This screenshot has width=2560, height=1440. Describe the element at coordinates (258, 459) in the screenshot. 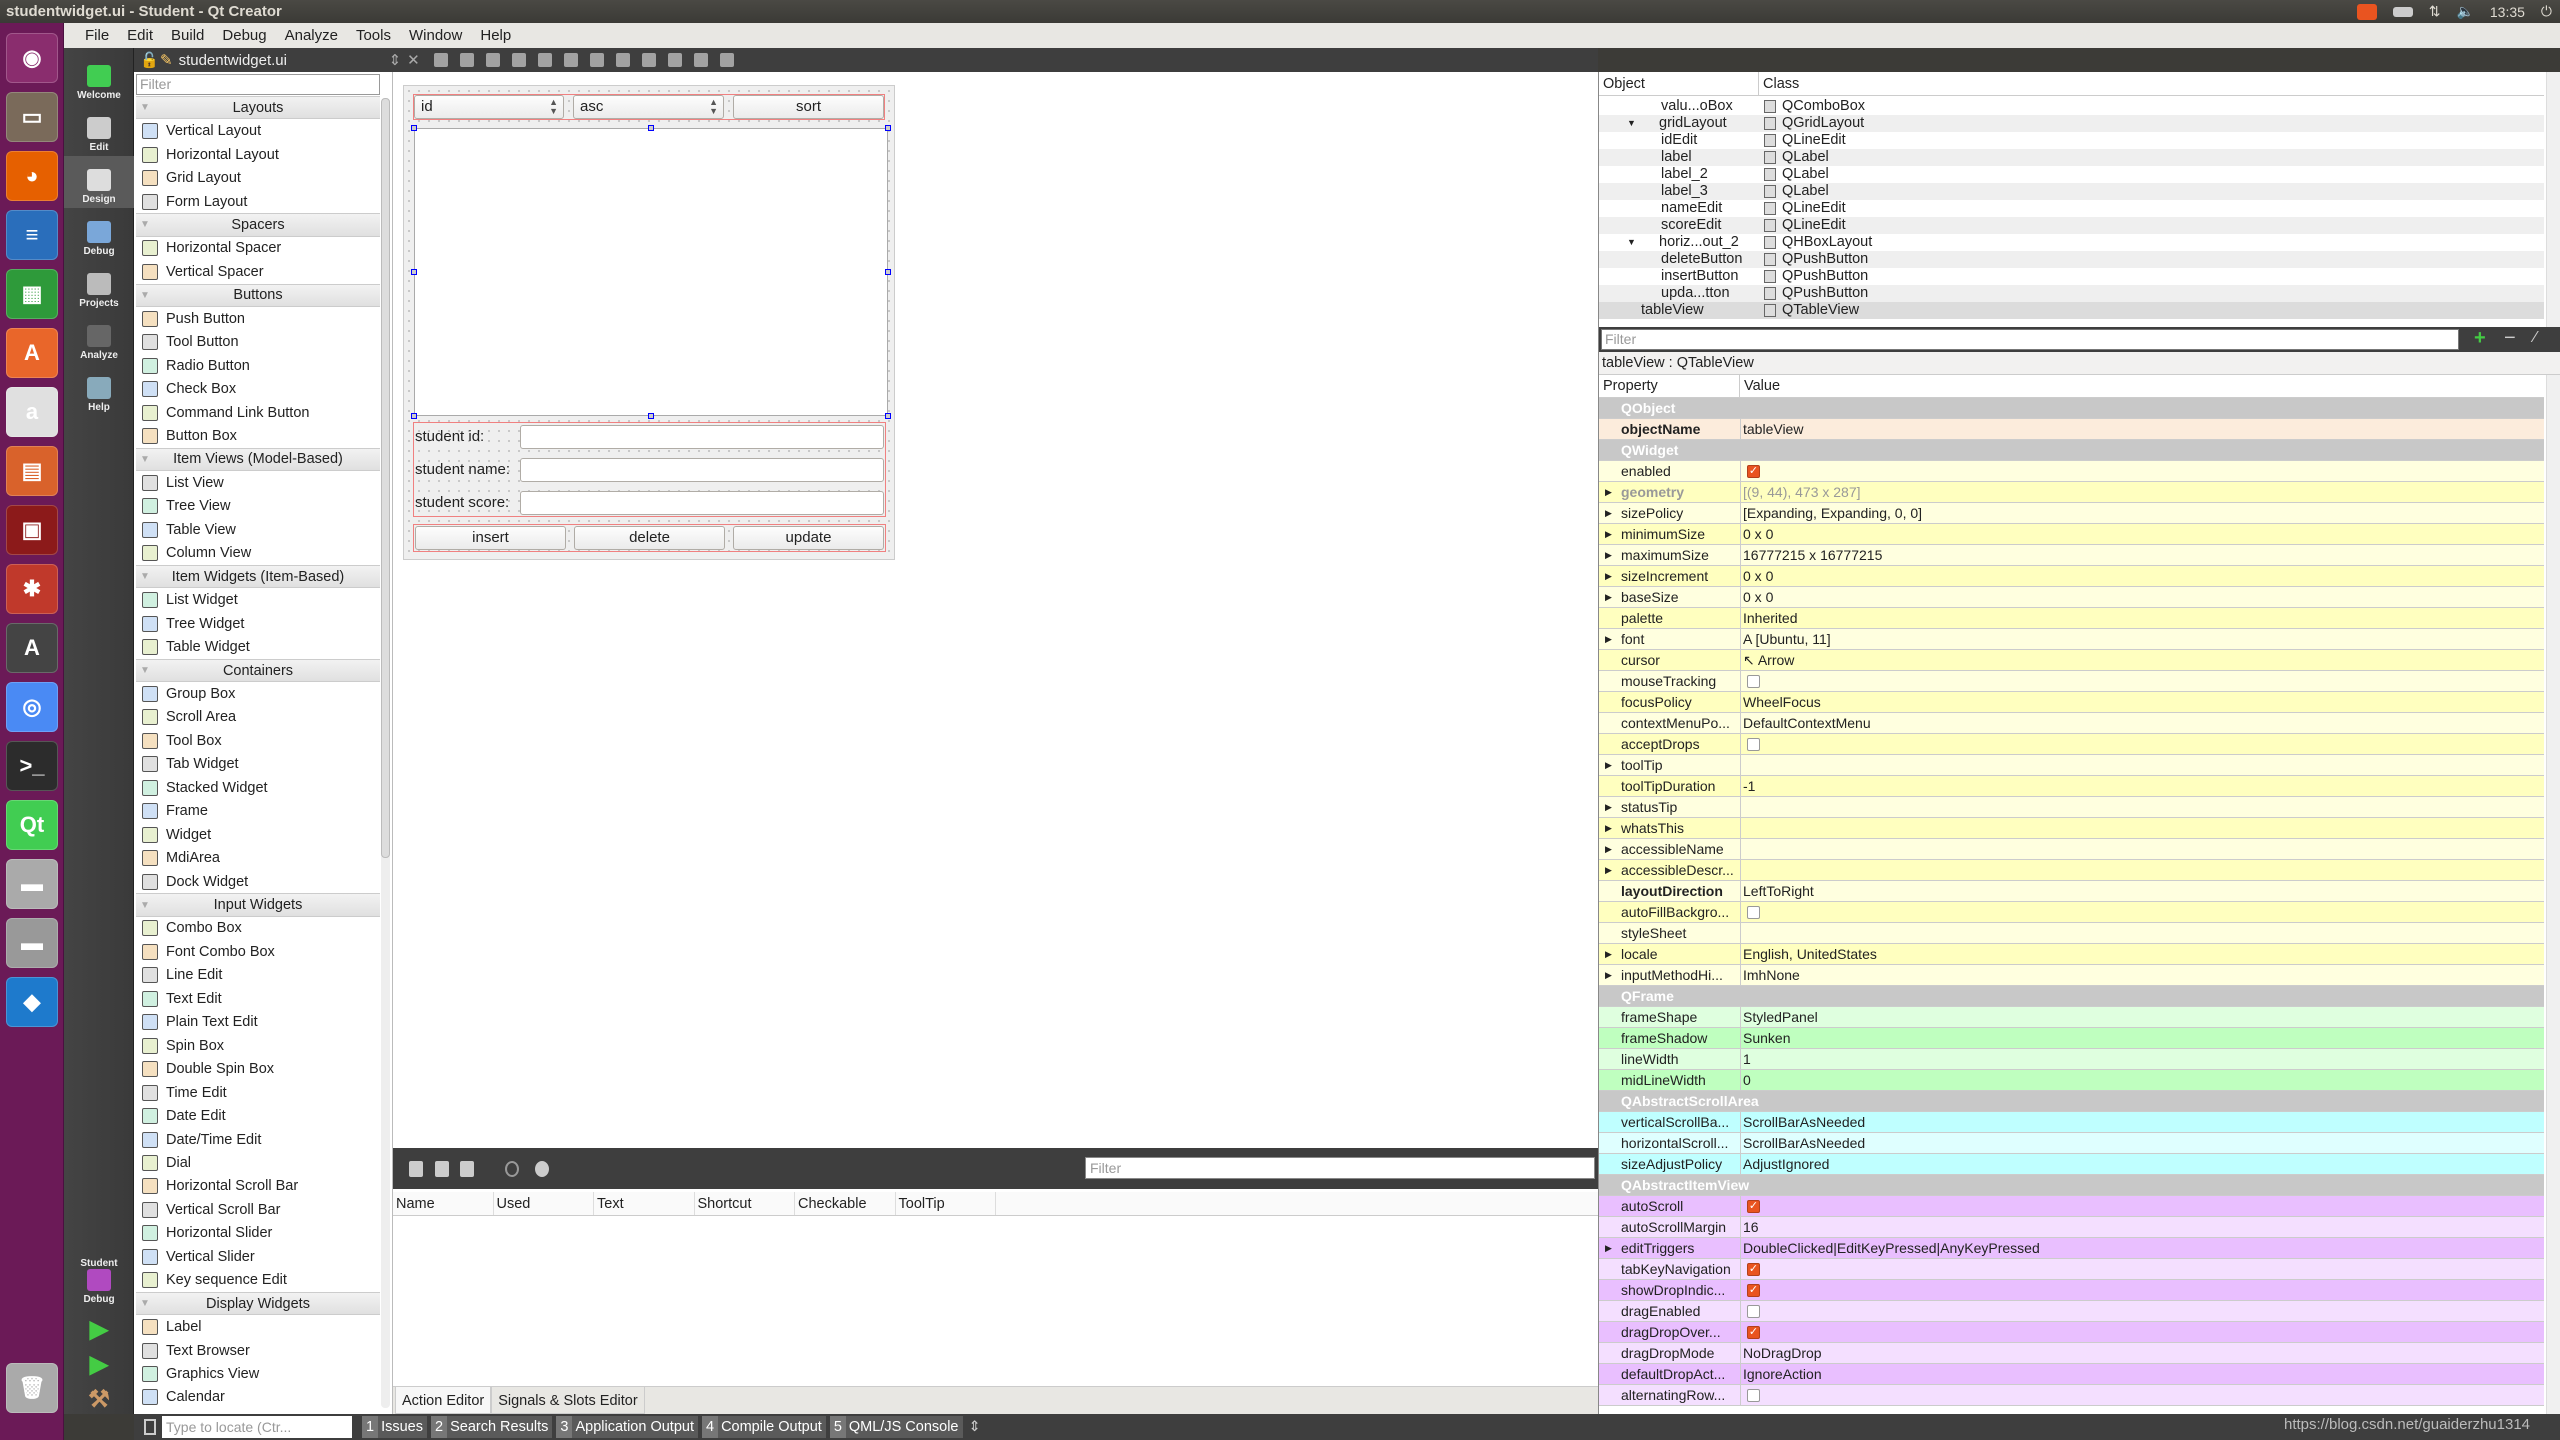

I see `widget-category-item-views-model-based-: ▼ Item Views (Model-Based)` at that location.